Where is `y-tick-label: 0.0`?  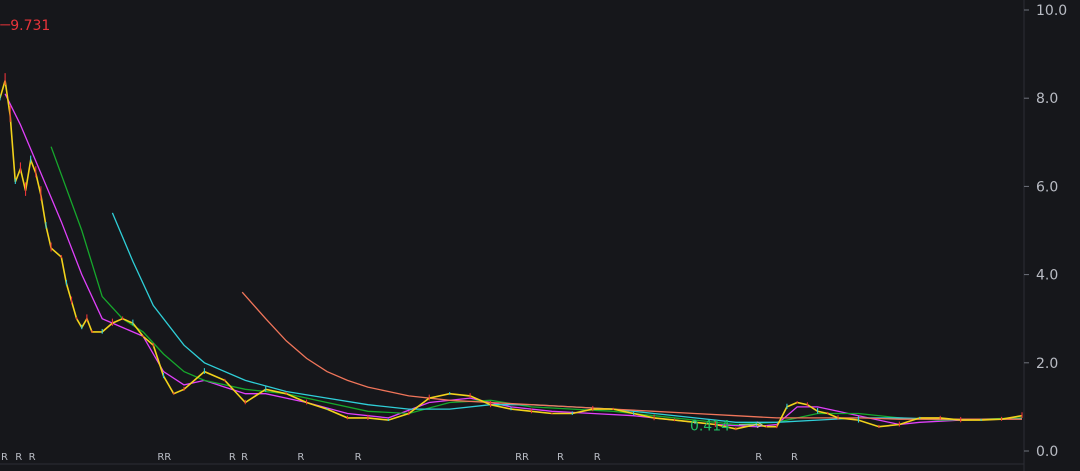 y-tick-label: 0.0 is located at coordinates (1047, 452).